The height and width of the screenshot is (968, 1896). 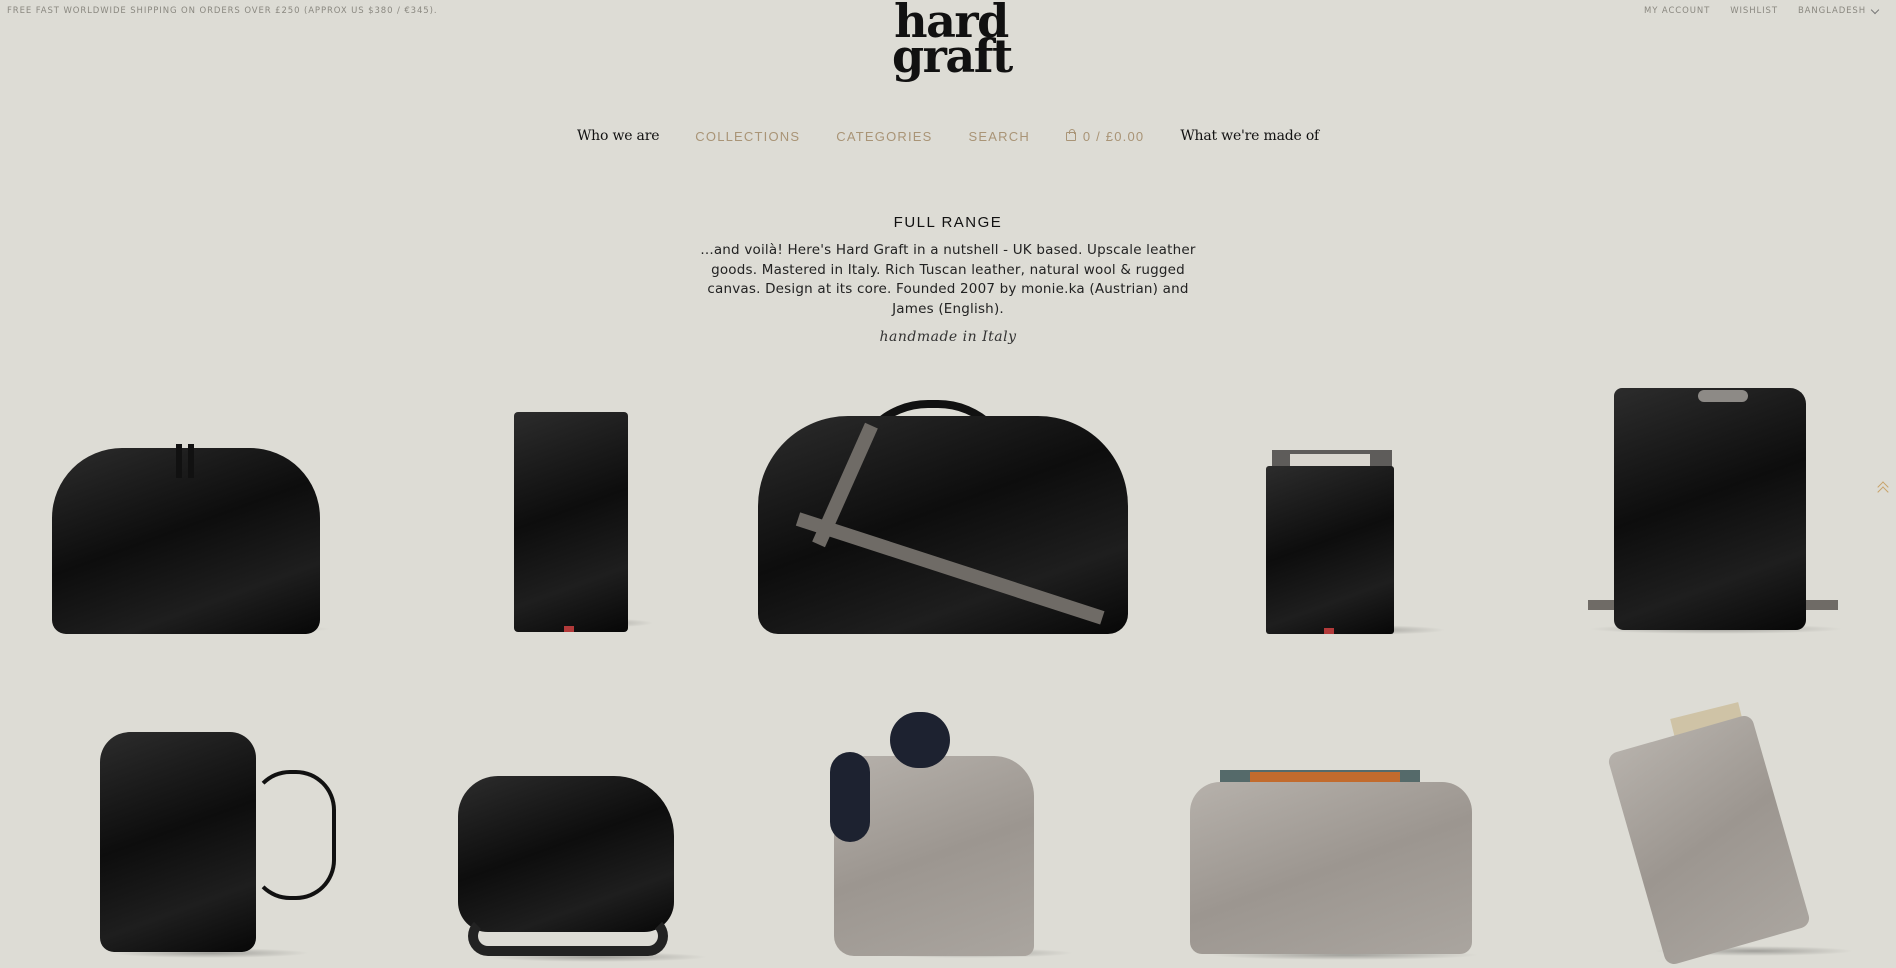 I want to click on my-account-link: MY ACCOUNT, so click(x=1677, y=11).